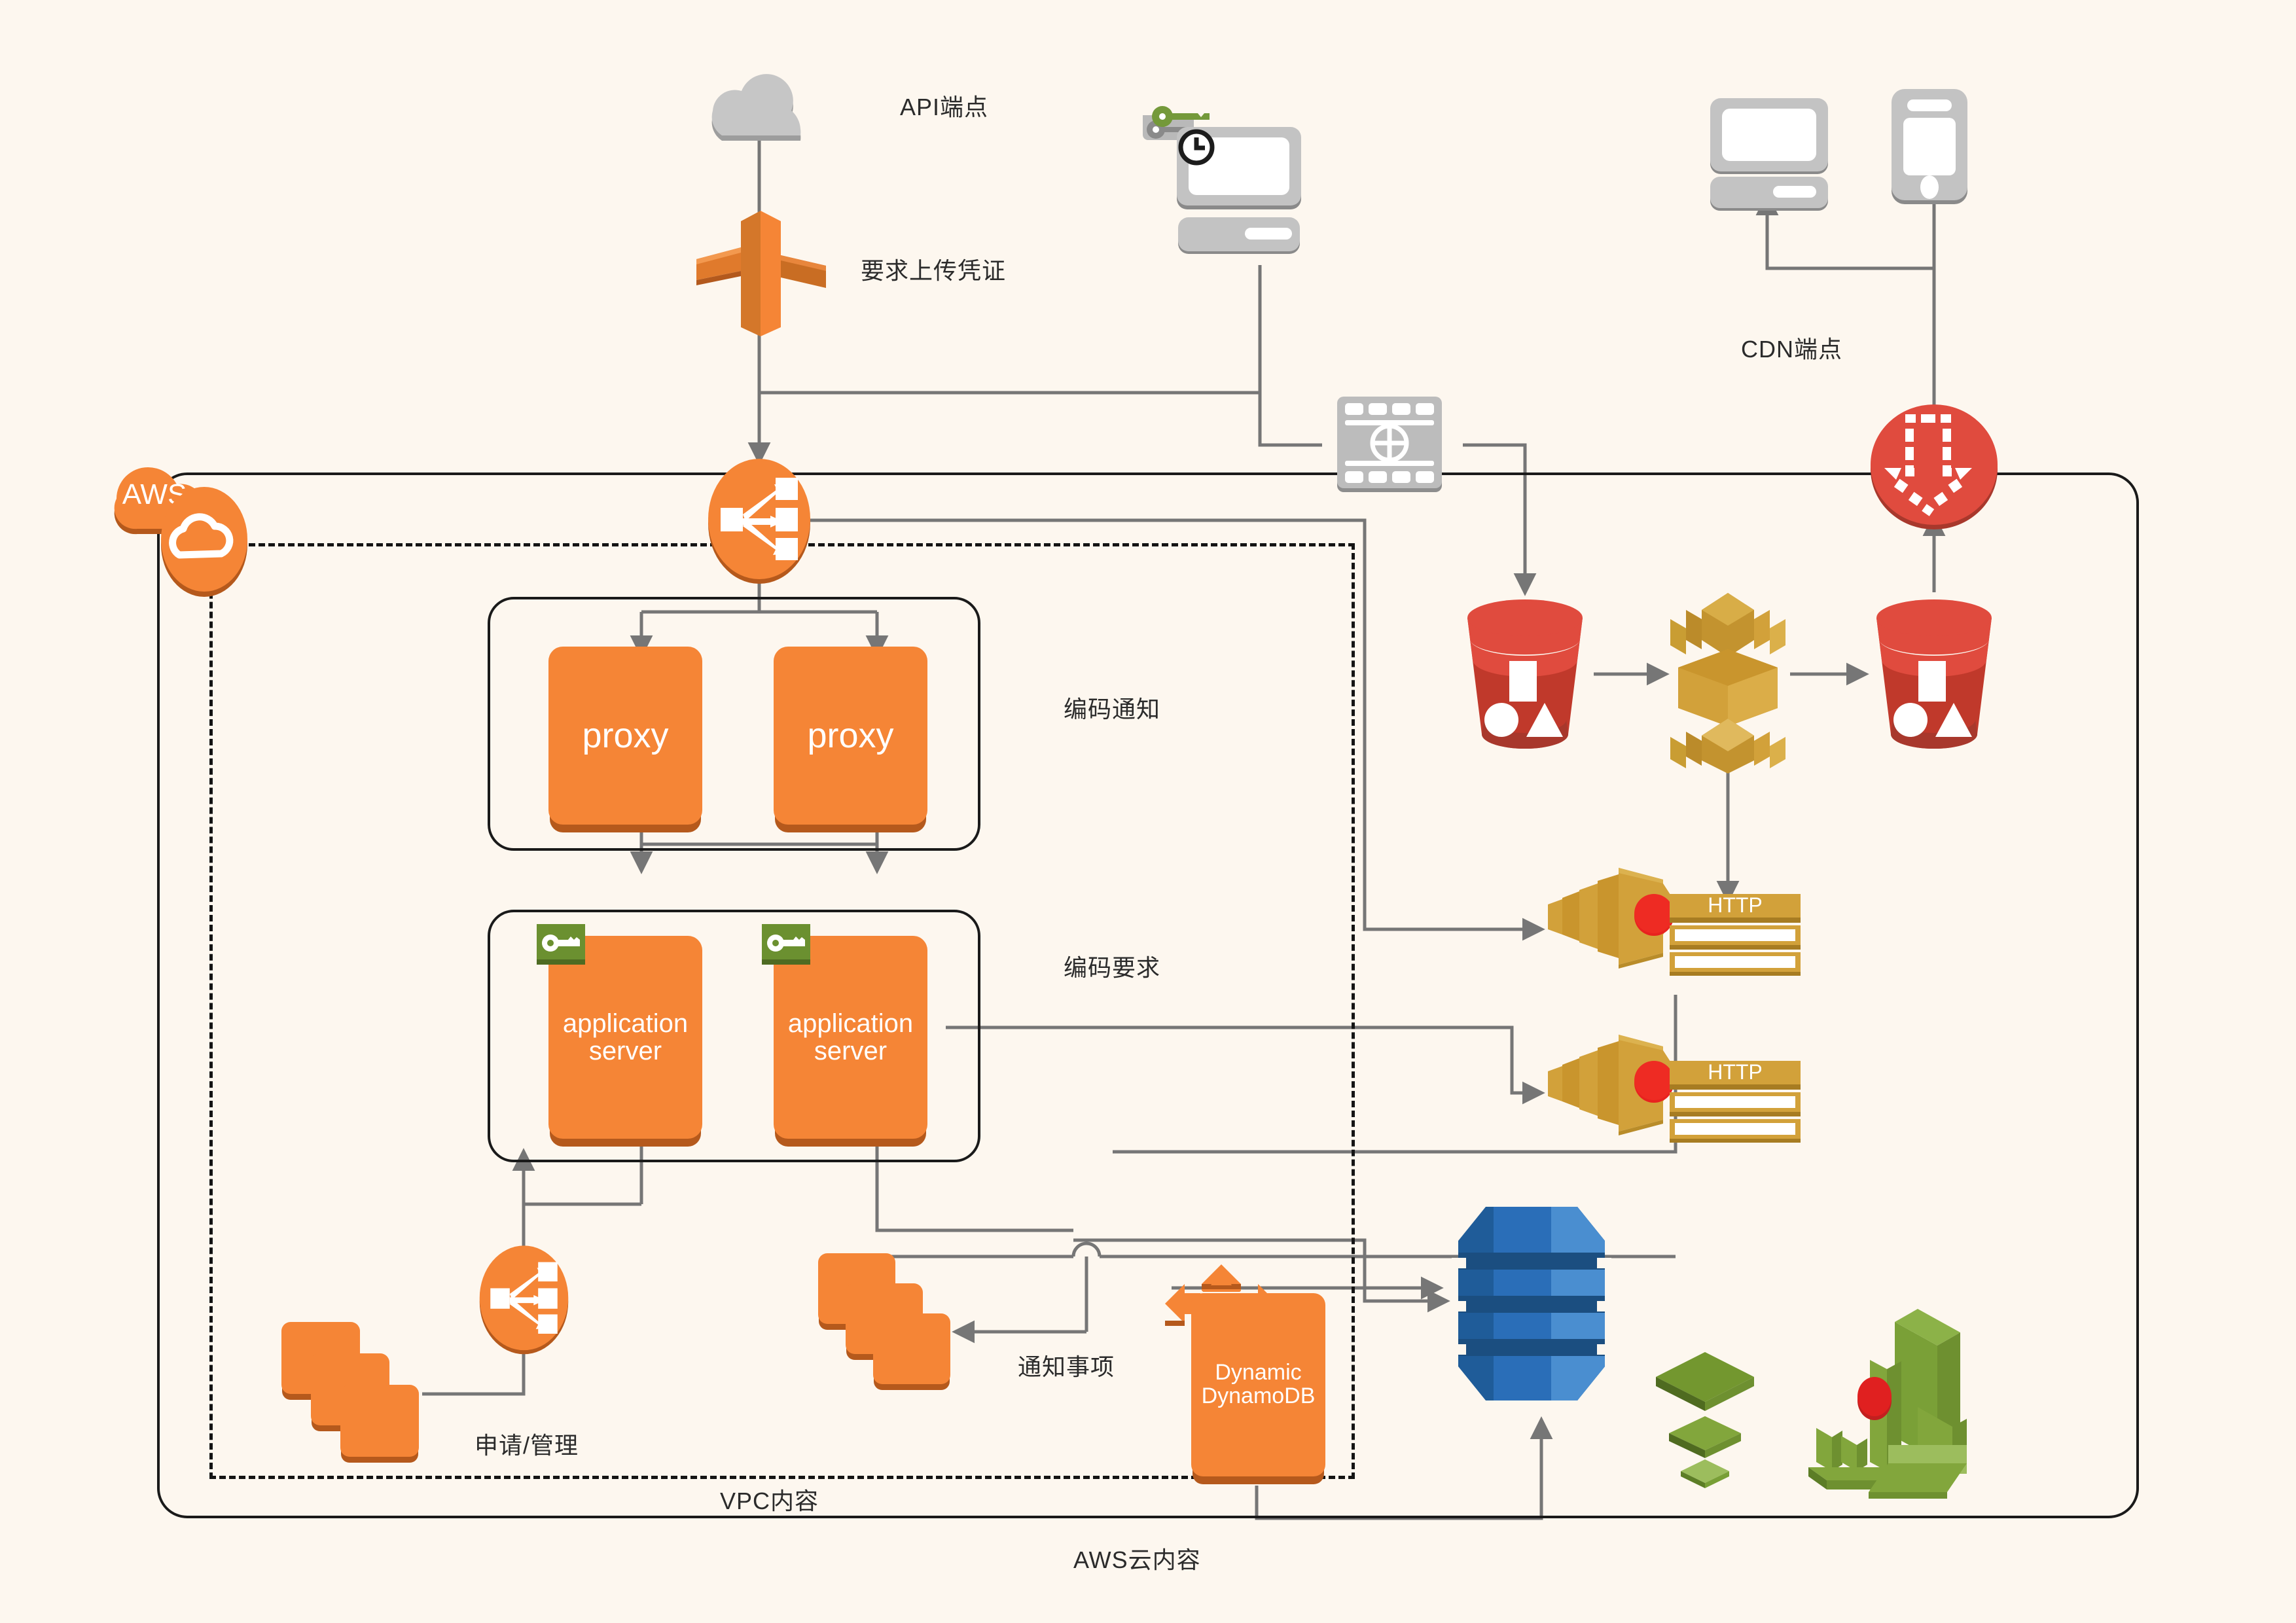  I want to click on proxy-left-box: proxy, so click(625, 736).